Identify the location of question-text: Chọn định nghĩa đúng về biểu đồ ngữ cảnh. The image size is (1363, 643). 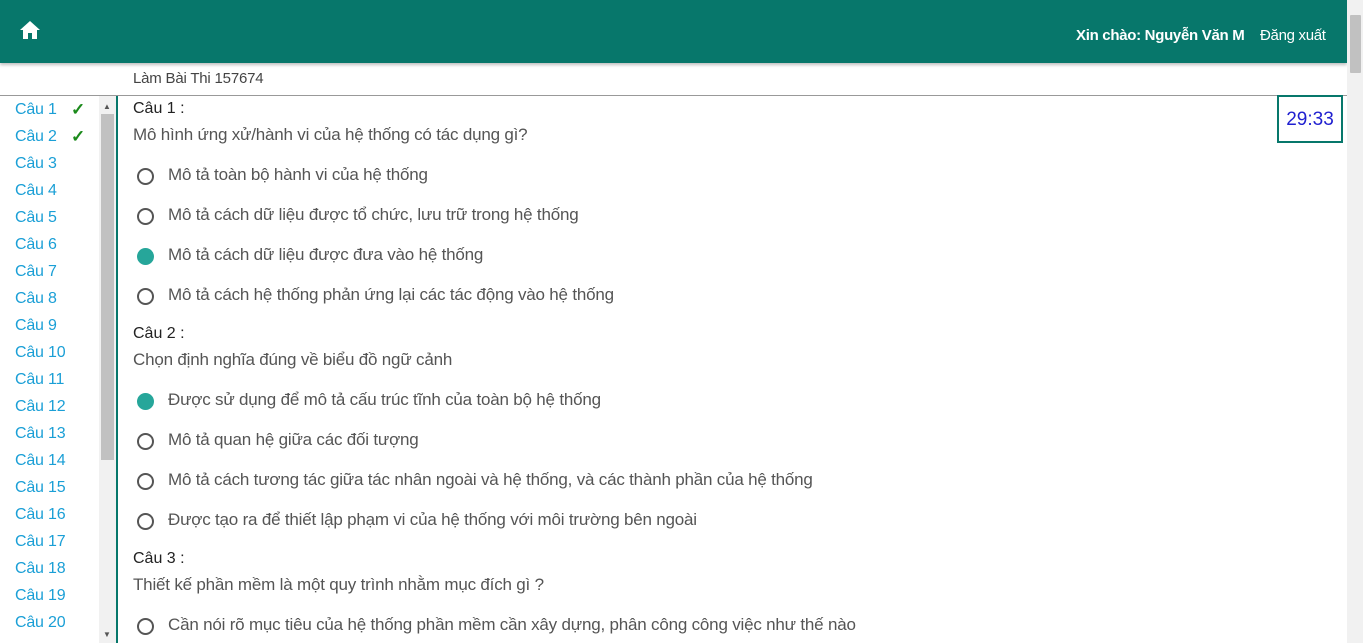
(293, 359).